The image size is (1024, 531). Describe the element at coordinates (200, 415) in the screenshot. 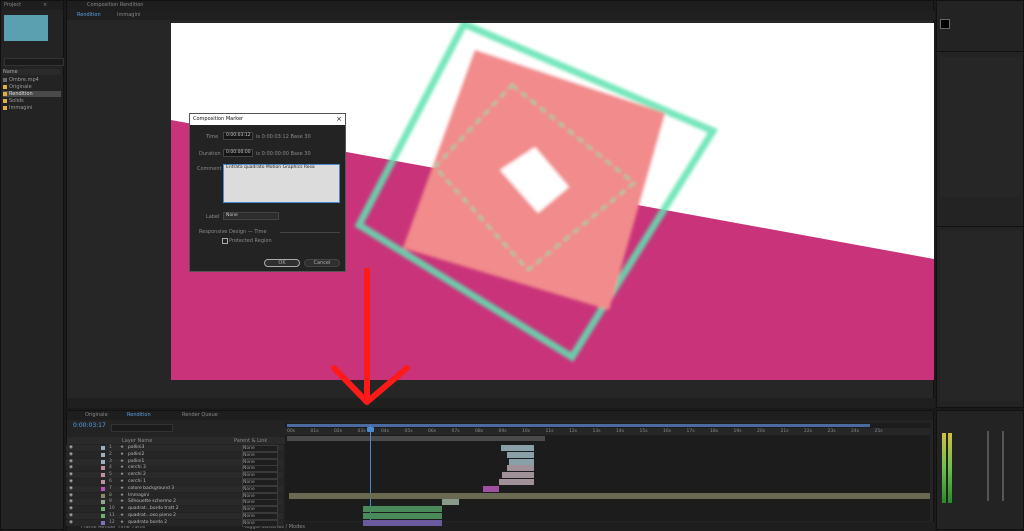

I see `tab-render-queue: Render Queue` at that location.